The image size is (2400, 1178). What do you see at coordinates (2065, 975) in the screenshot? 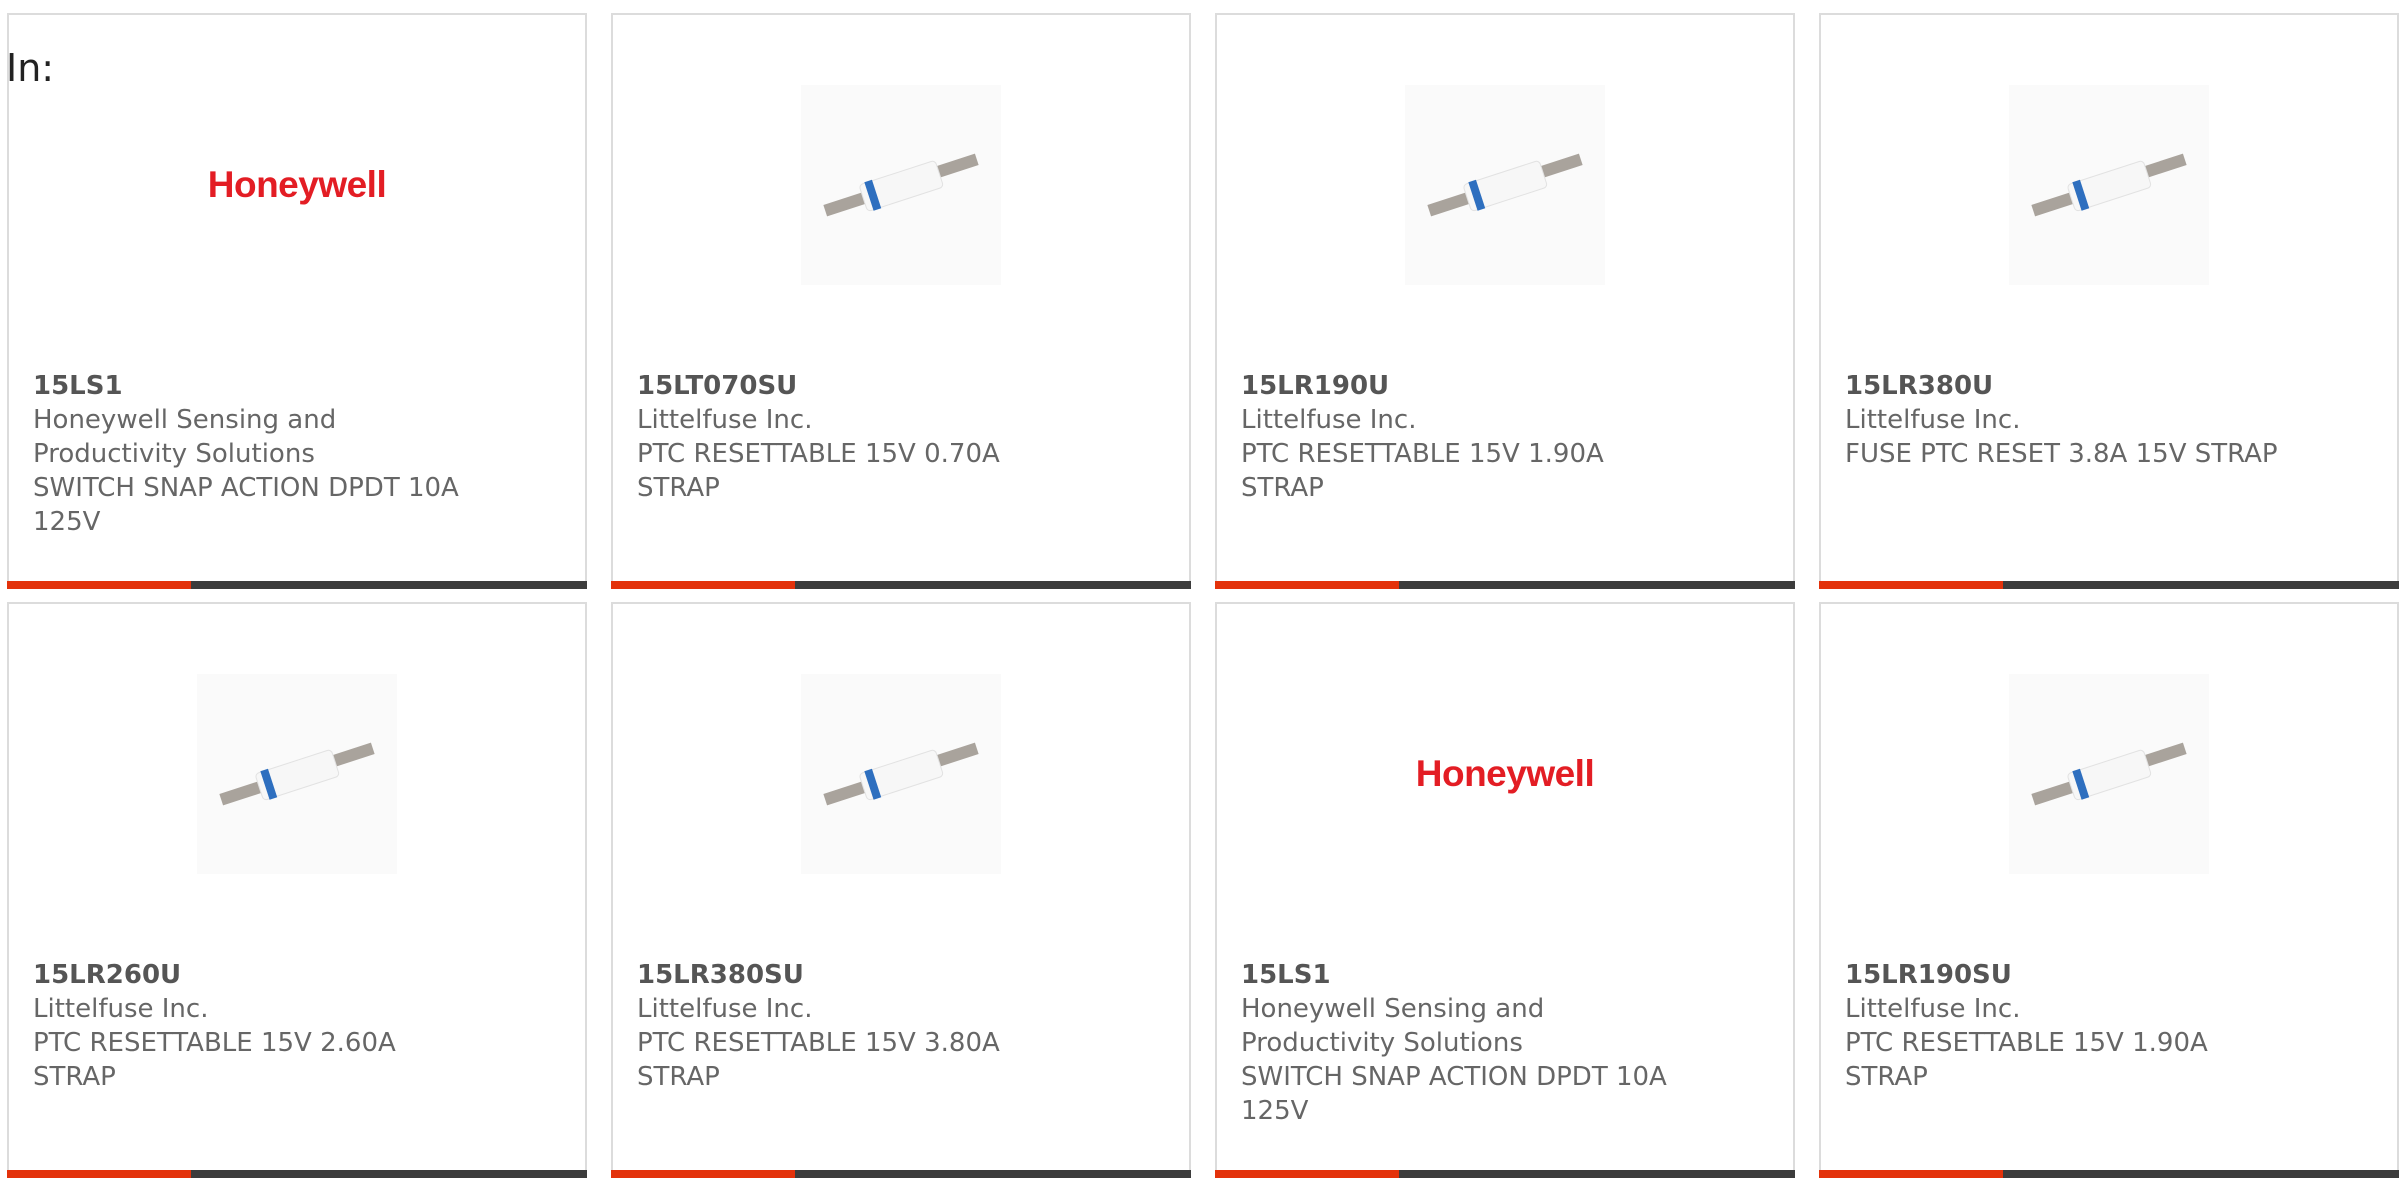
I see `part-number: 15LR190SU` at bounding box center [2065, 975].